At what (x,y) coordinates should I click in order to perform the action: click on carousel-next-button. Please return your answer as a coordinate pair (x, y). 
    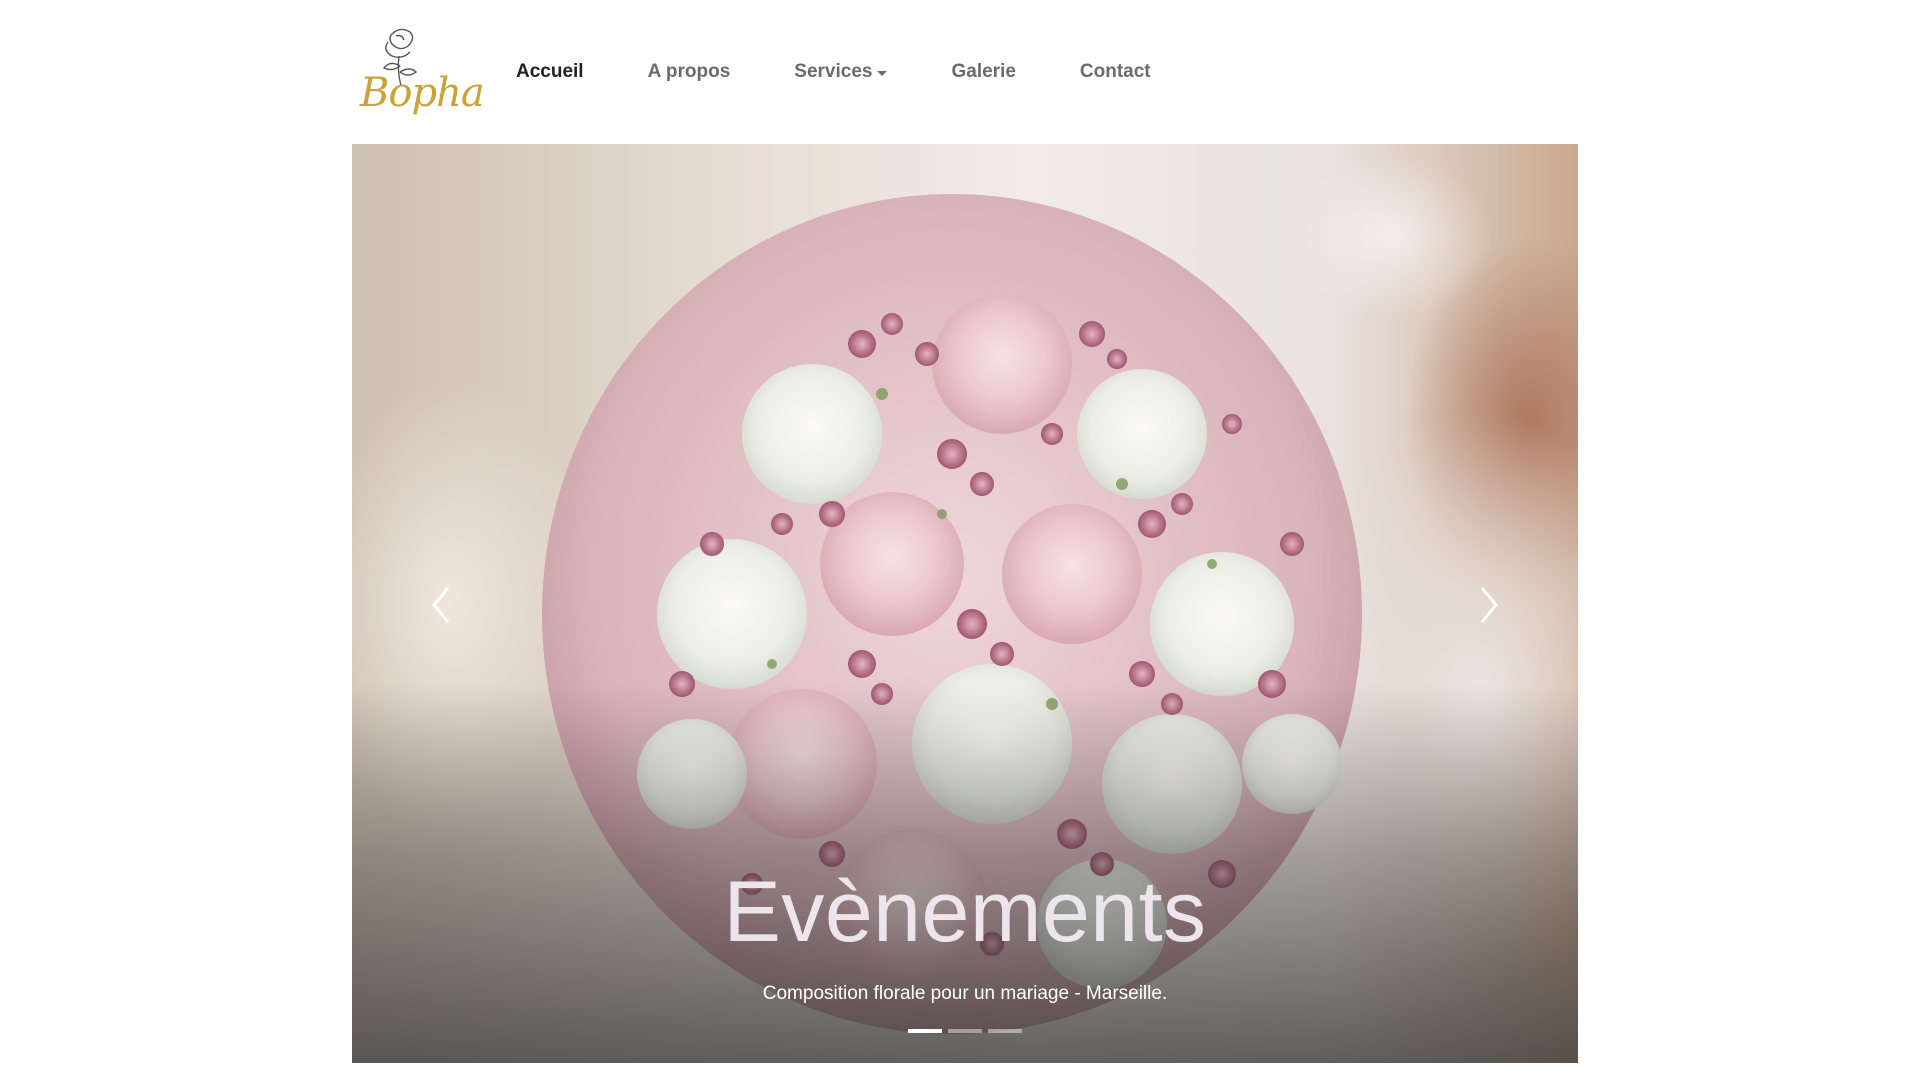
    Looking at the image, I should click on (1488, 605).